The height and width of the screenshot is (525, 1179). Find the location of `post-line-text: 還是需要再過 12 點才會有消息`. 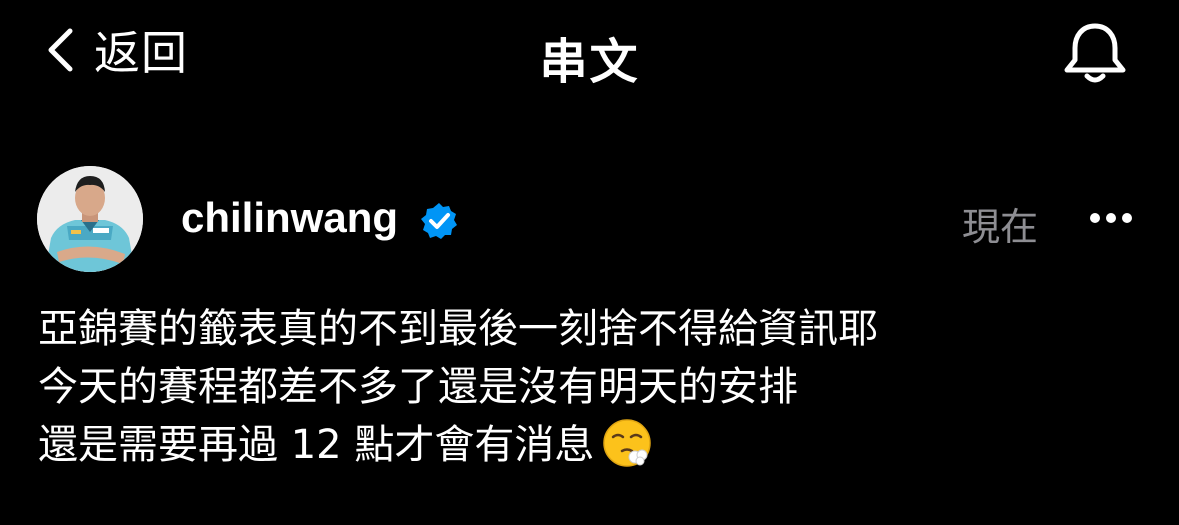

post-line-text: 還是需要再過 12 點才會有消息 is located at coordinates (316, 445).